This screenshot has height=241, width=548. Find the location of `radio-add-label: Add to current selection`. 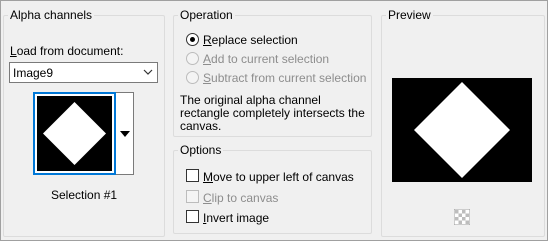

radio-add-label: Add to current selection is located at coordinates (266, 59).